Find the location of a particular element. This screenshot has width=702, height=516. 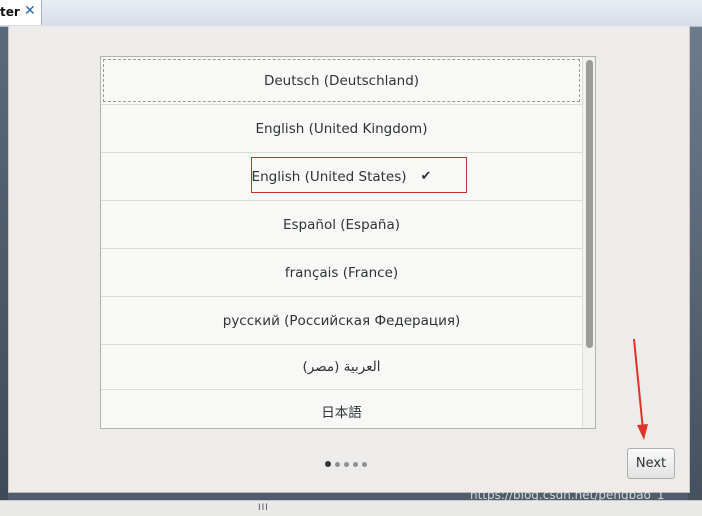

tab-title: ter is located at coordinates (10, 12).